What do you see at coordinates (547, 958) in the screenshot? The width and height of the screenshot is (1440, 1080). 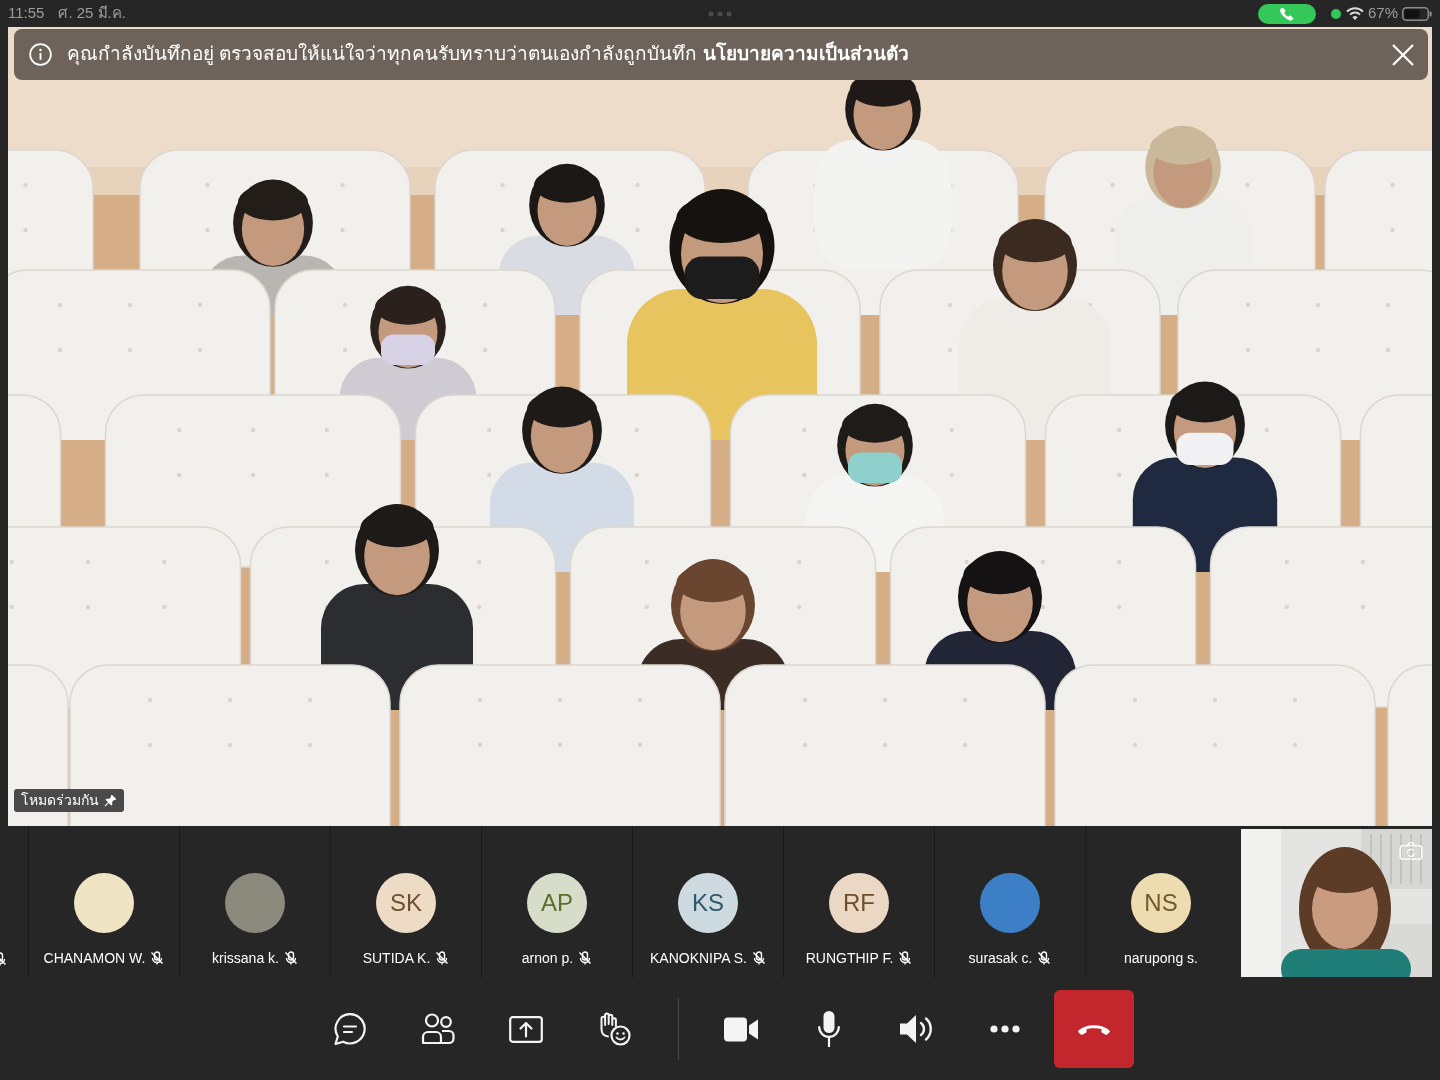 I see `participant-name: arnon p.` at bounding box center [547, 958].